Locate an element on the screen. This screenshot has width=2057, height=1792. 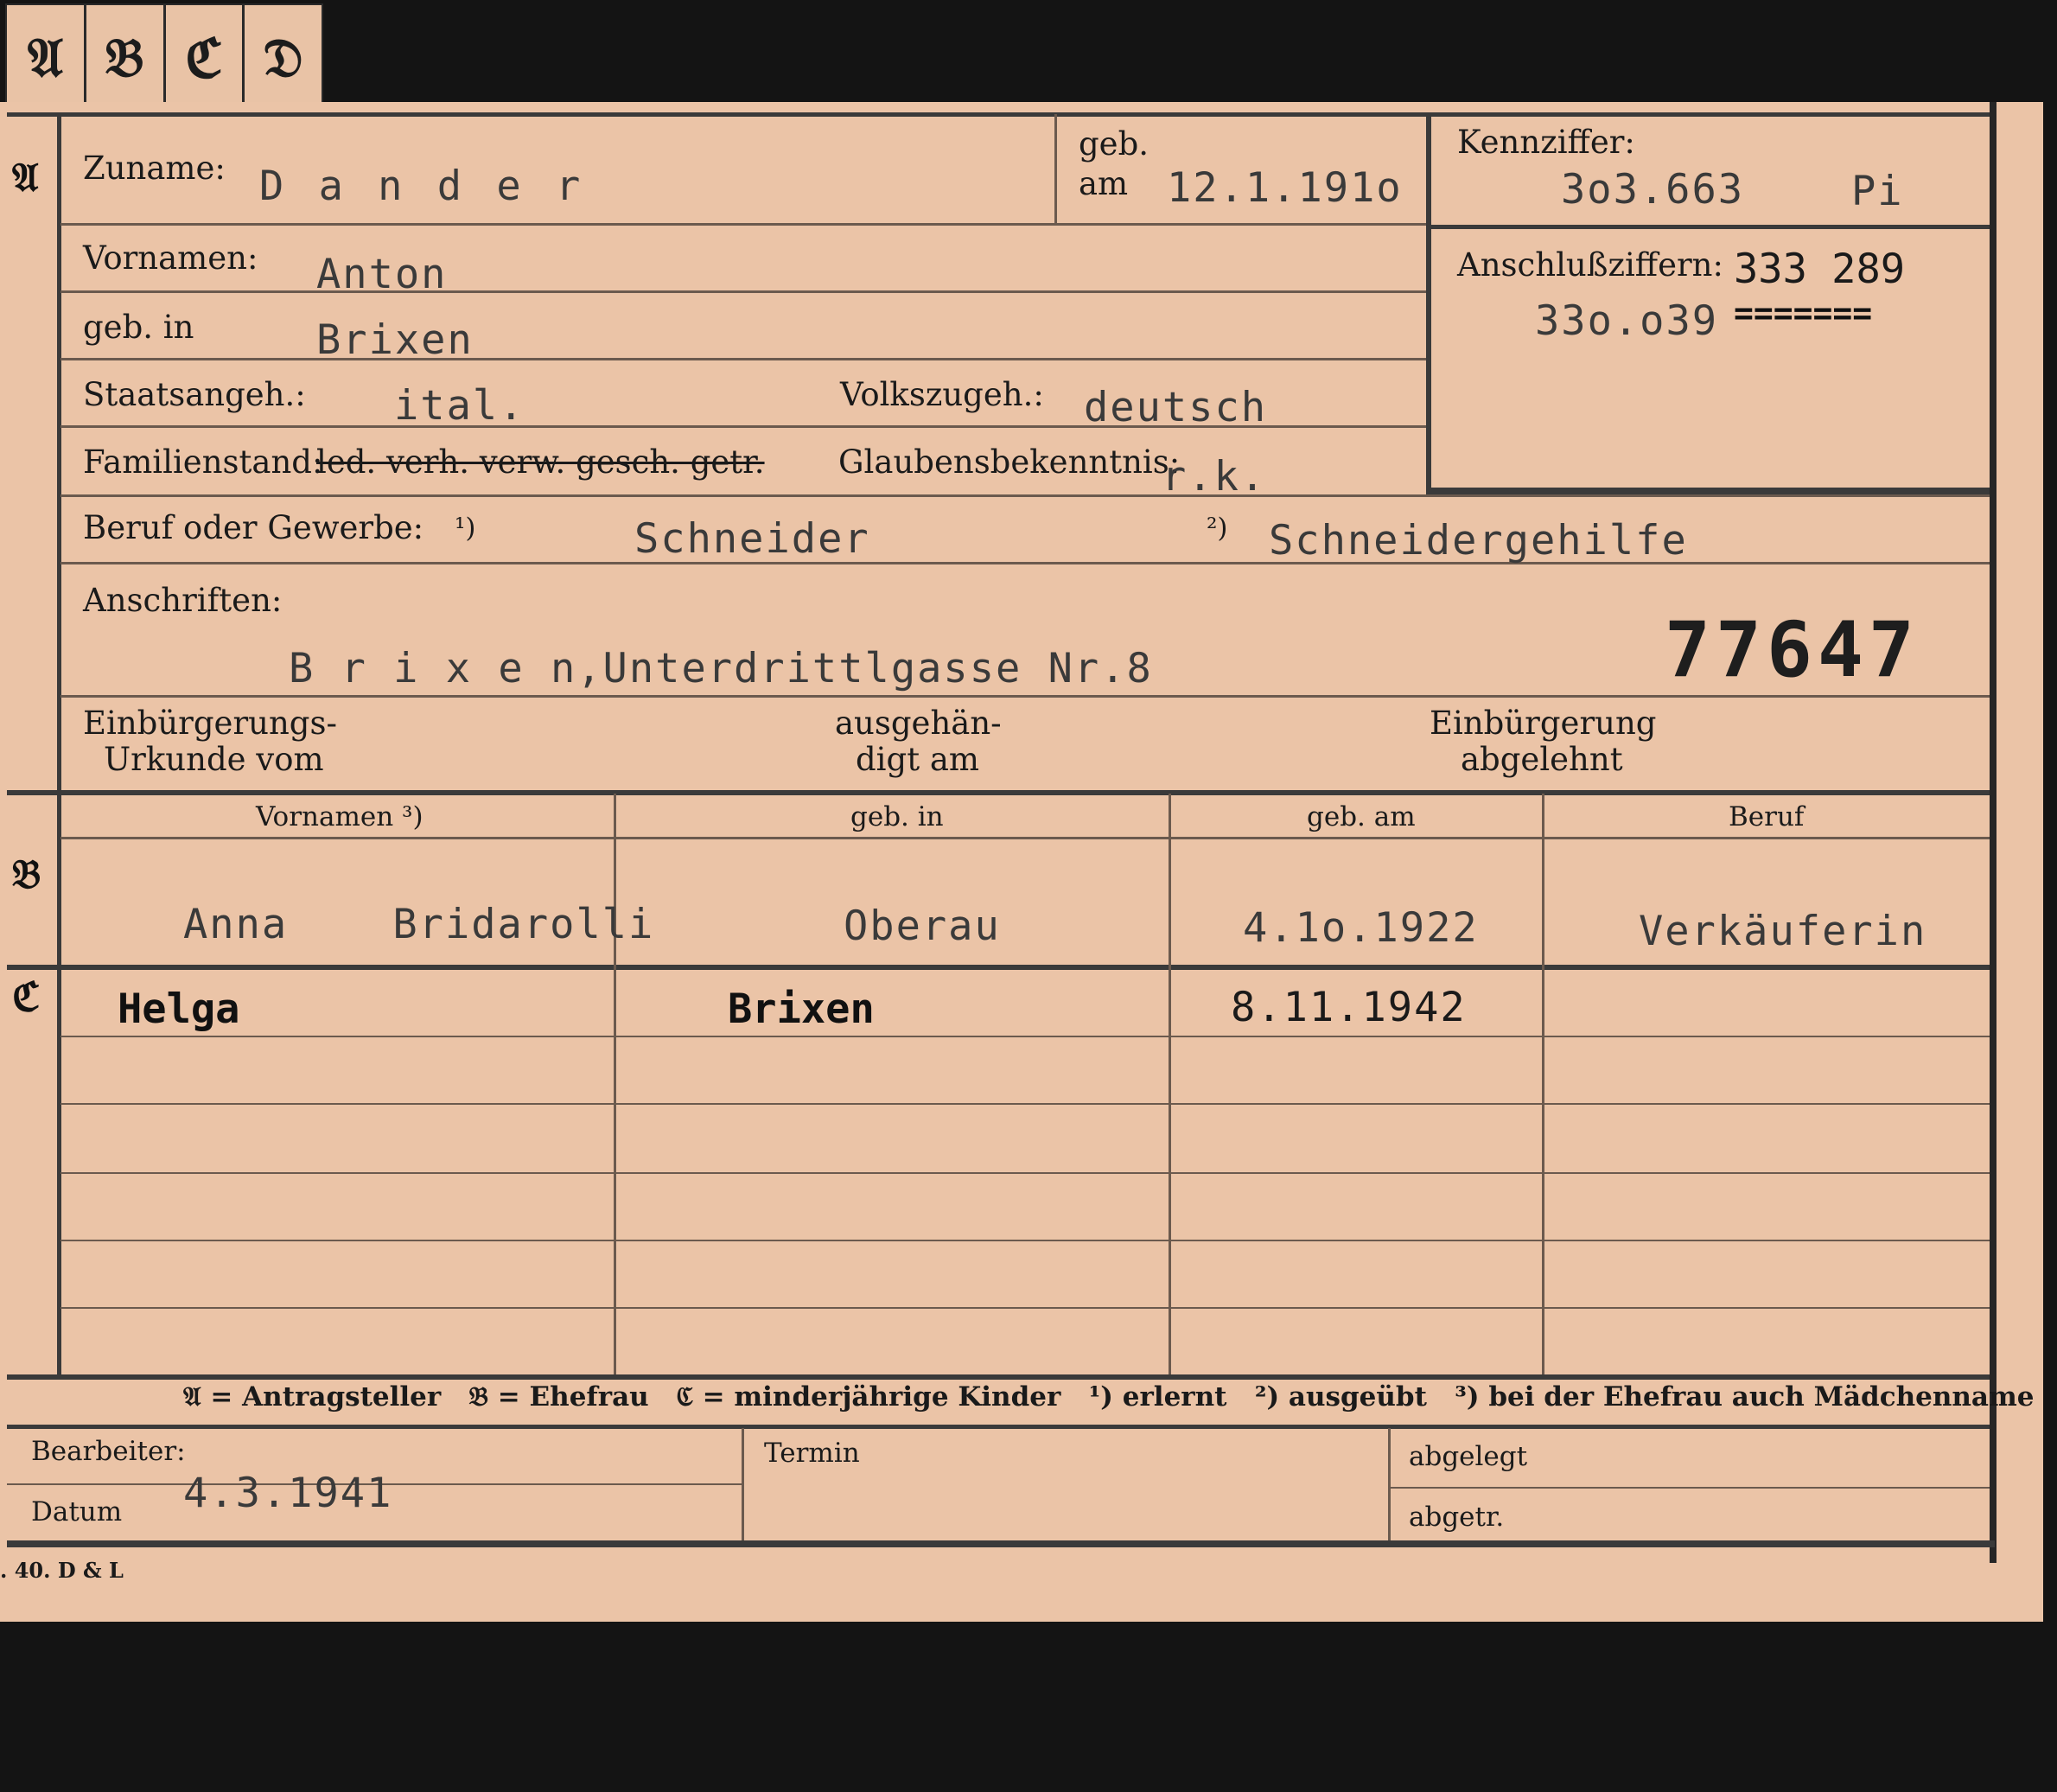
label-familienstand: Familienstand: is located at coordinates (203, 462).